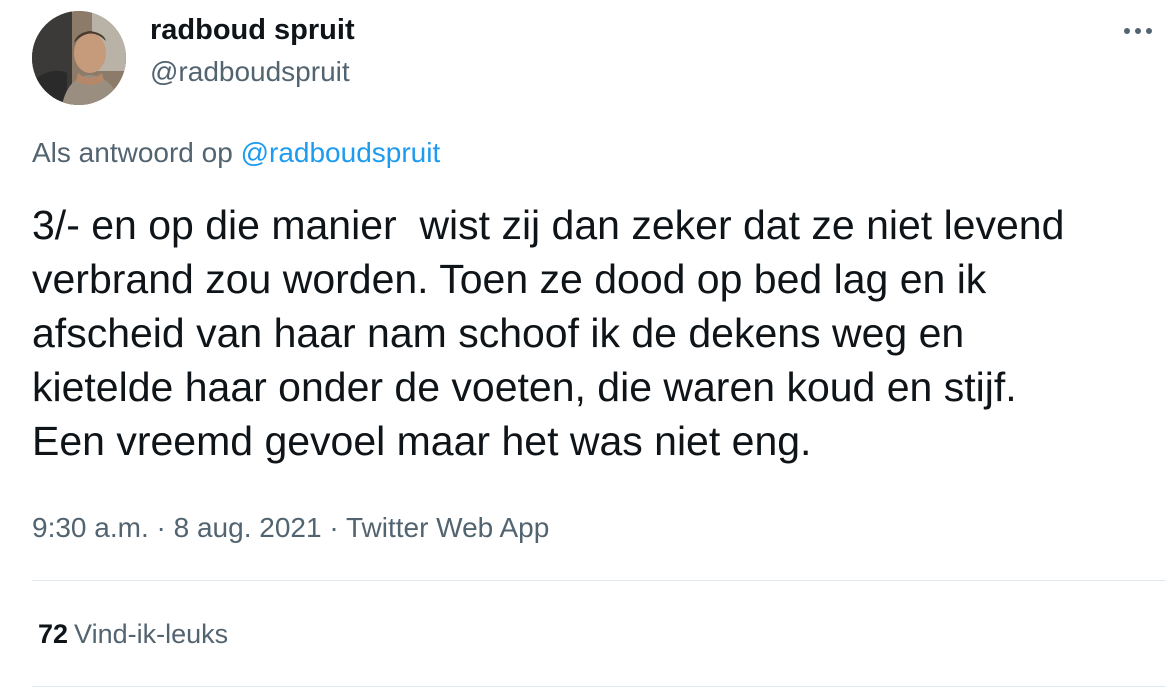 The width and height of the screenshot is (1166, 694). What do you see at coordinates (1127, 31) in the screenshot?
I see `more-horizontal-icon` at bounding box center [1127, 31].